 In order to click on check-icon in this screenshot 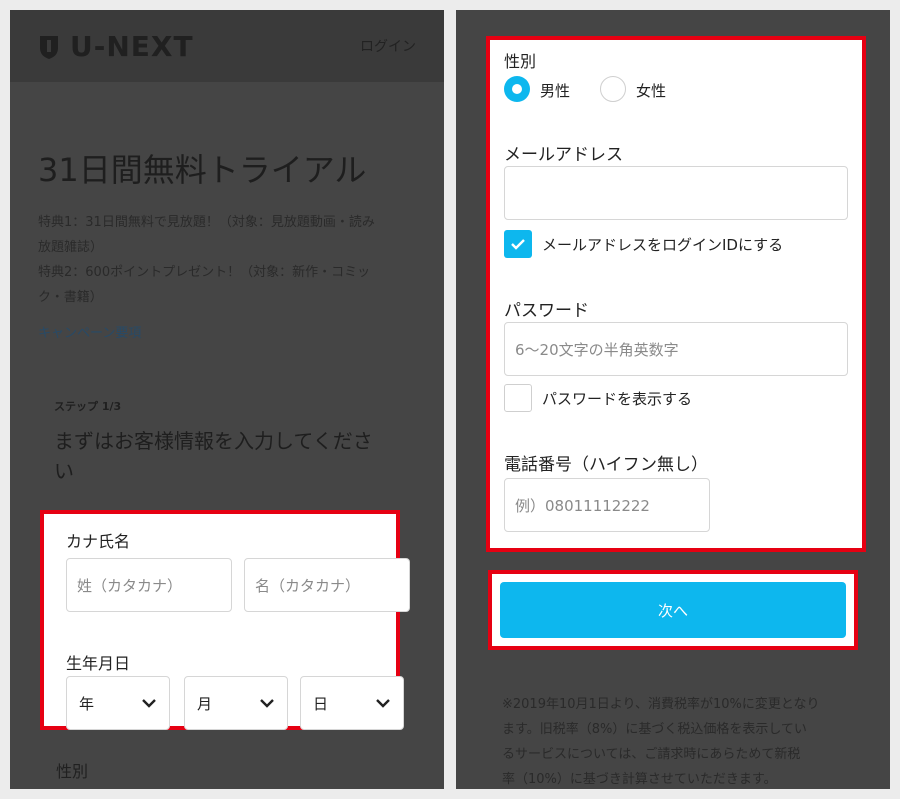, I will do `click(518, 244)`.